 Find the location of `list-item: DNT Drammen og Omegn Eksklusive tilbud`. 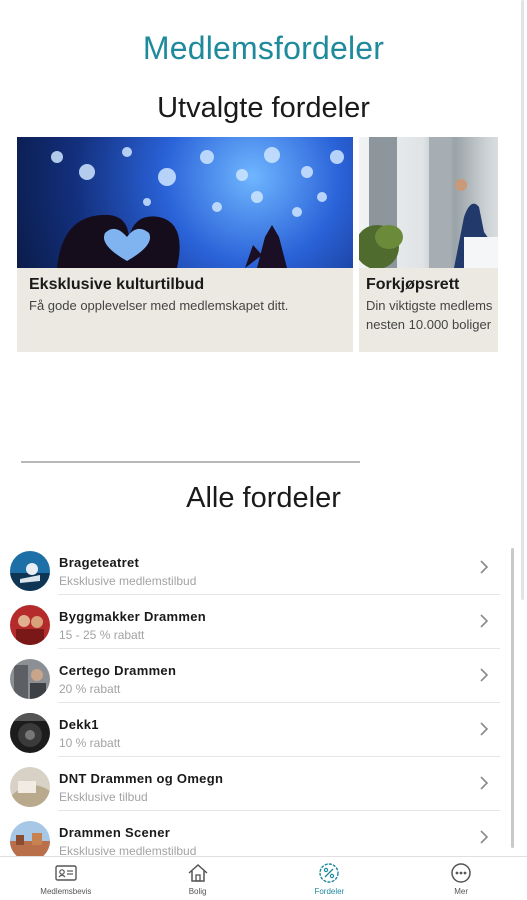

list-item: DNT Drammen og Omegn Eksklusive tilbud is located at coordinates (250, 784).